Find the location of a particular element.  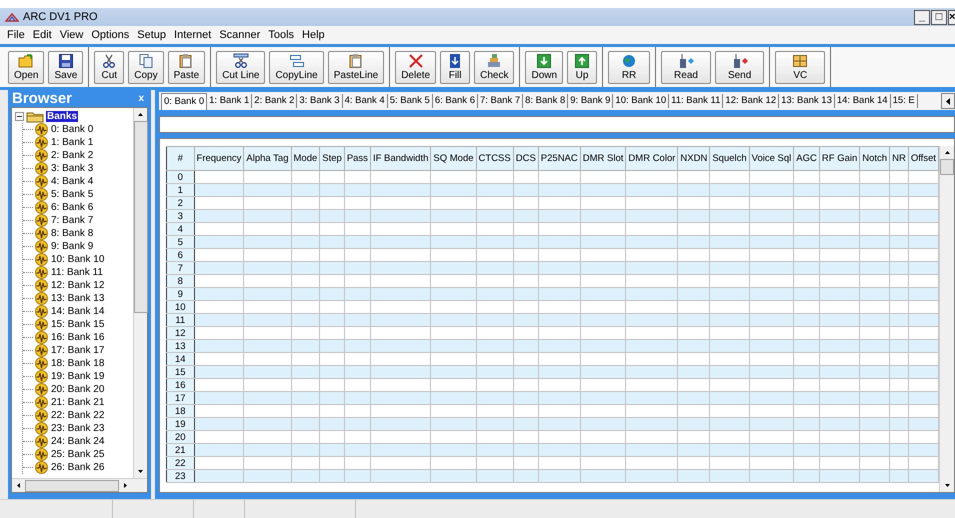

toolbar-button: Up is located at coordinates (582, 67).